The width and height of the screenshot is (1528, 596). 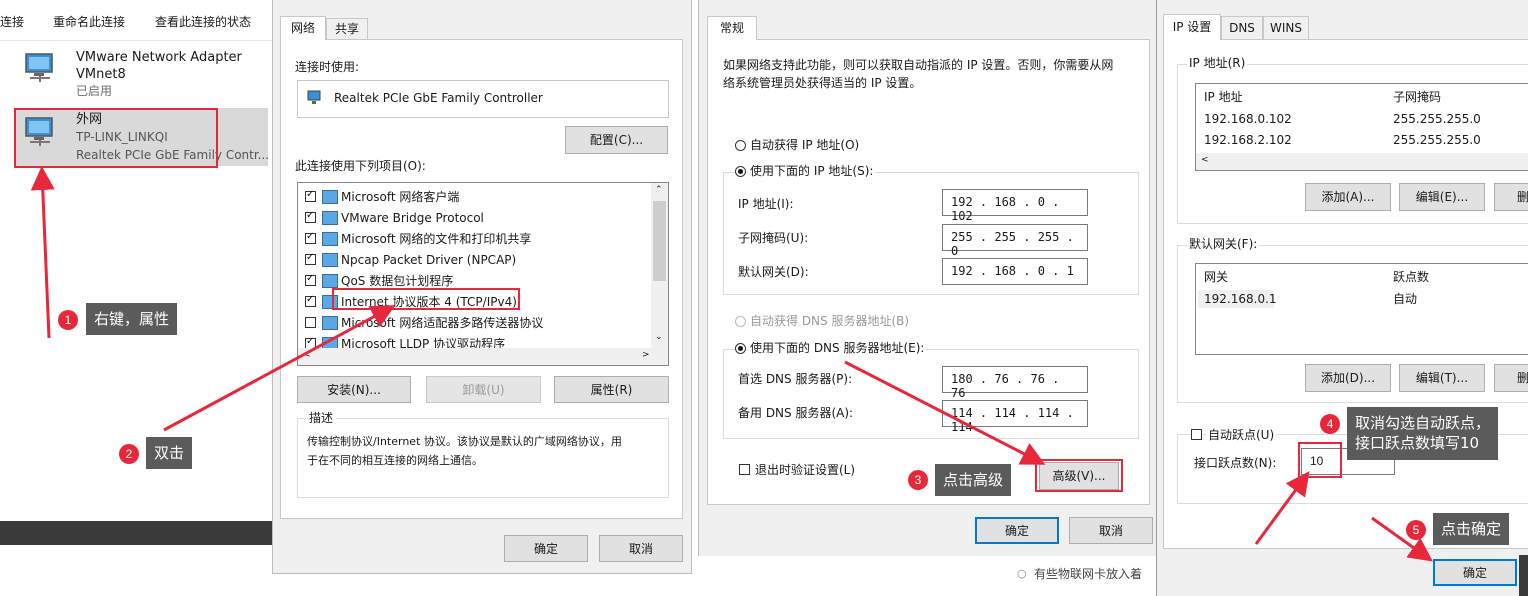 What do you see at coordinates (1417, 443) in the screenshot?
I see `step-note-4-line2: 接口跃点数填写10` at bounding box center [1417, 443].